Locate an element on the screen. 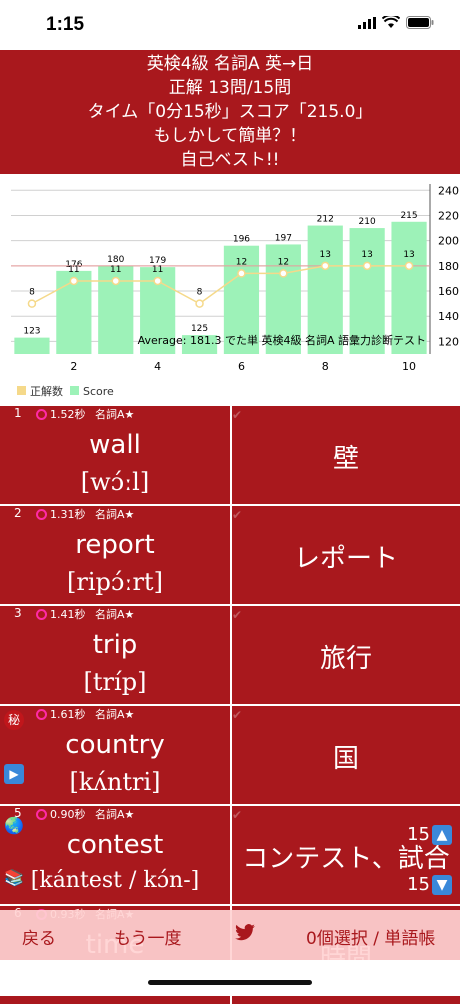  x-tick-label: 6 is located at coordinates (241, 366).